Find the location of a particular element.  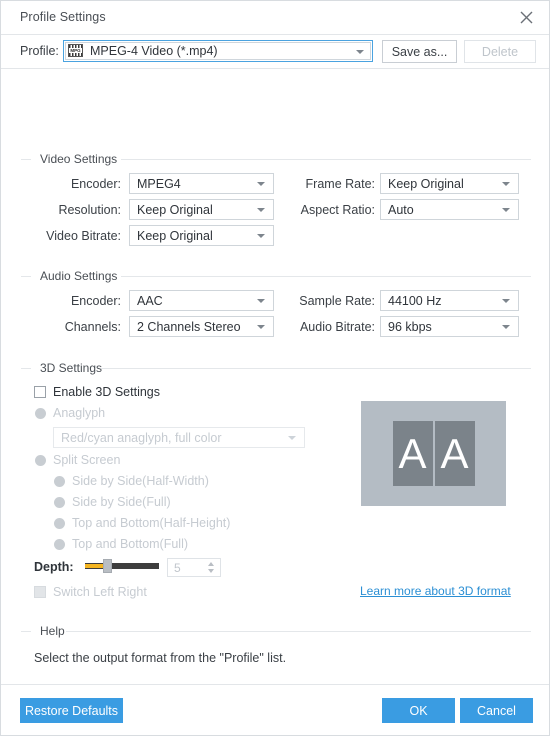

video-encoder-value: MPEG4 is located at coordinates (159, 184).